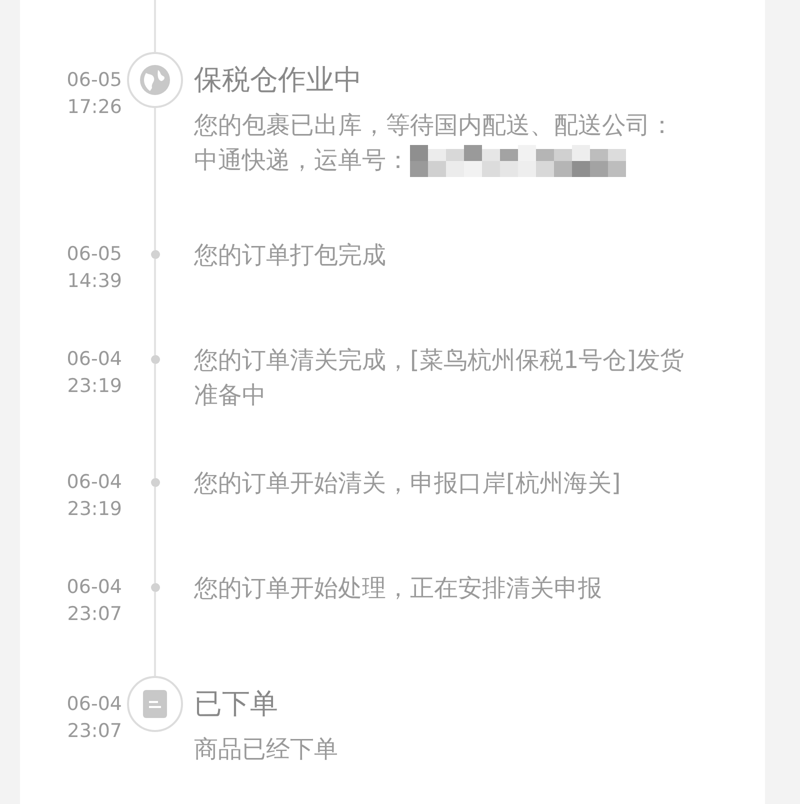 This screenshot has width=800, height=804. What do you see at coordinates (266, 749) in the screenshot?
I see `event-description: 商品已经下单` at bounding box center [266, 749].